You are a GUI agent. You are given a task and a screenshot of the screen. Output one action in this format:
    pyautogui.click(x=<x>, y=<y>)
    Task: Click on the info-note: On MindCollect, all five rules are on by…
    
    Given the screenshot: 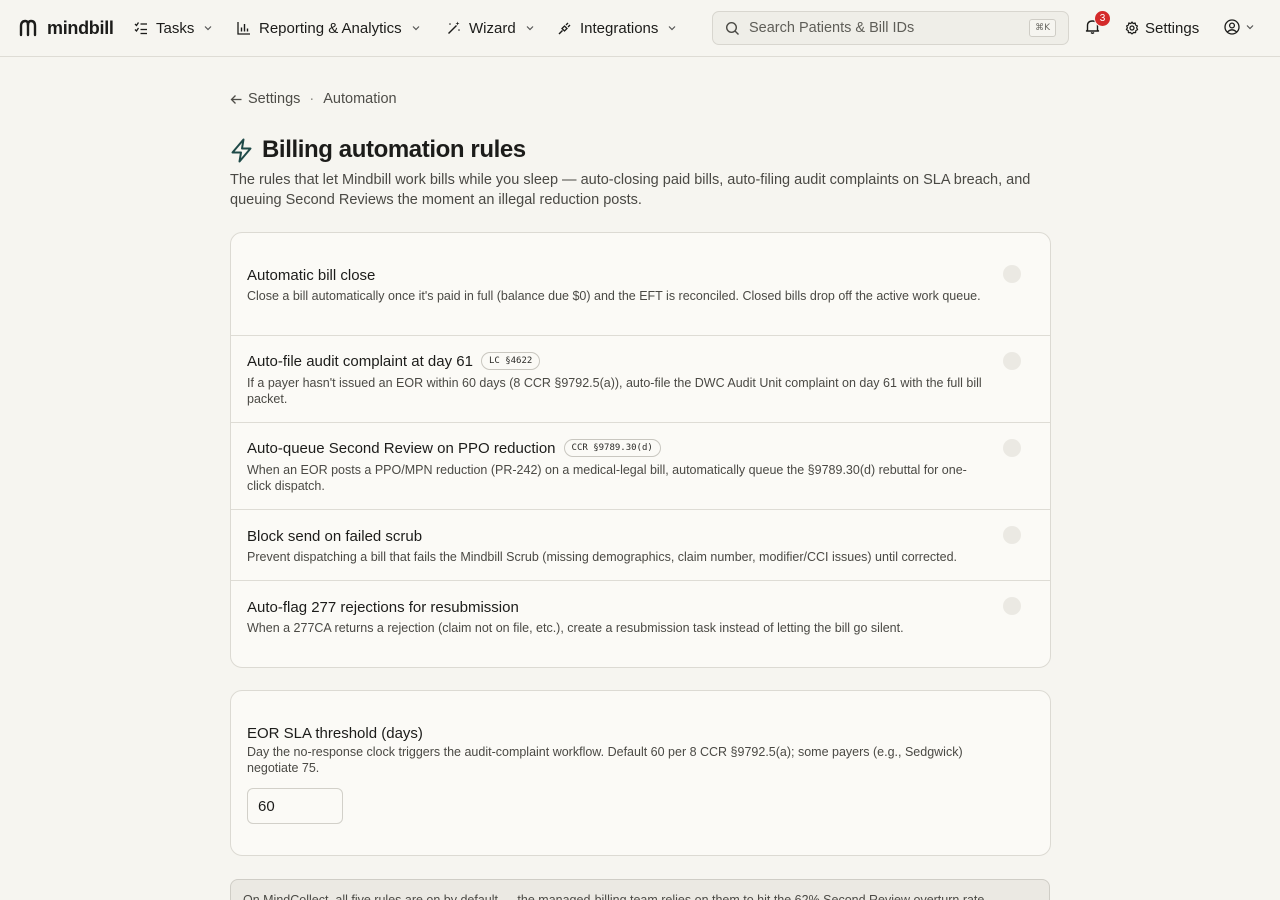 What is the action you would take?
    pyautogui.click(x=640, y=889)
    